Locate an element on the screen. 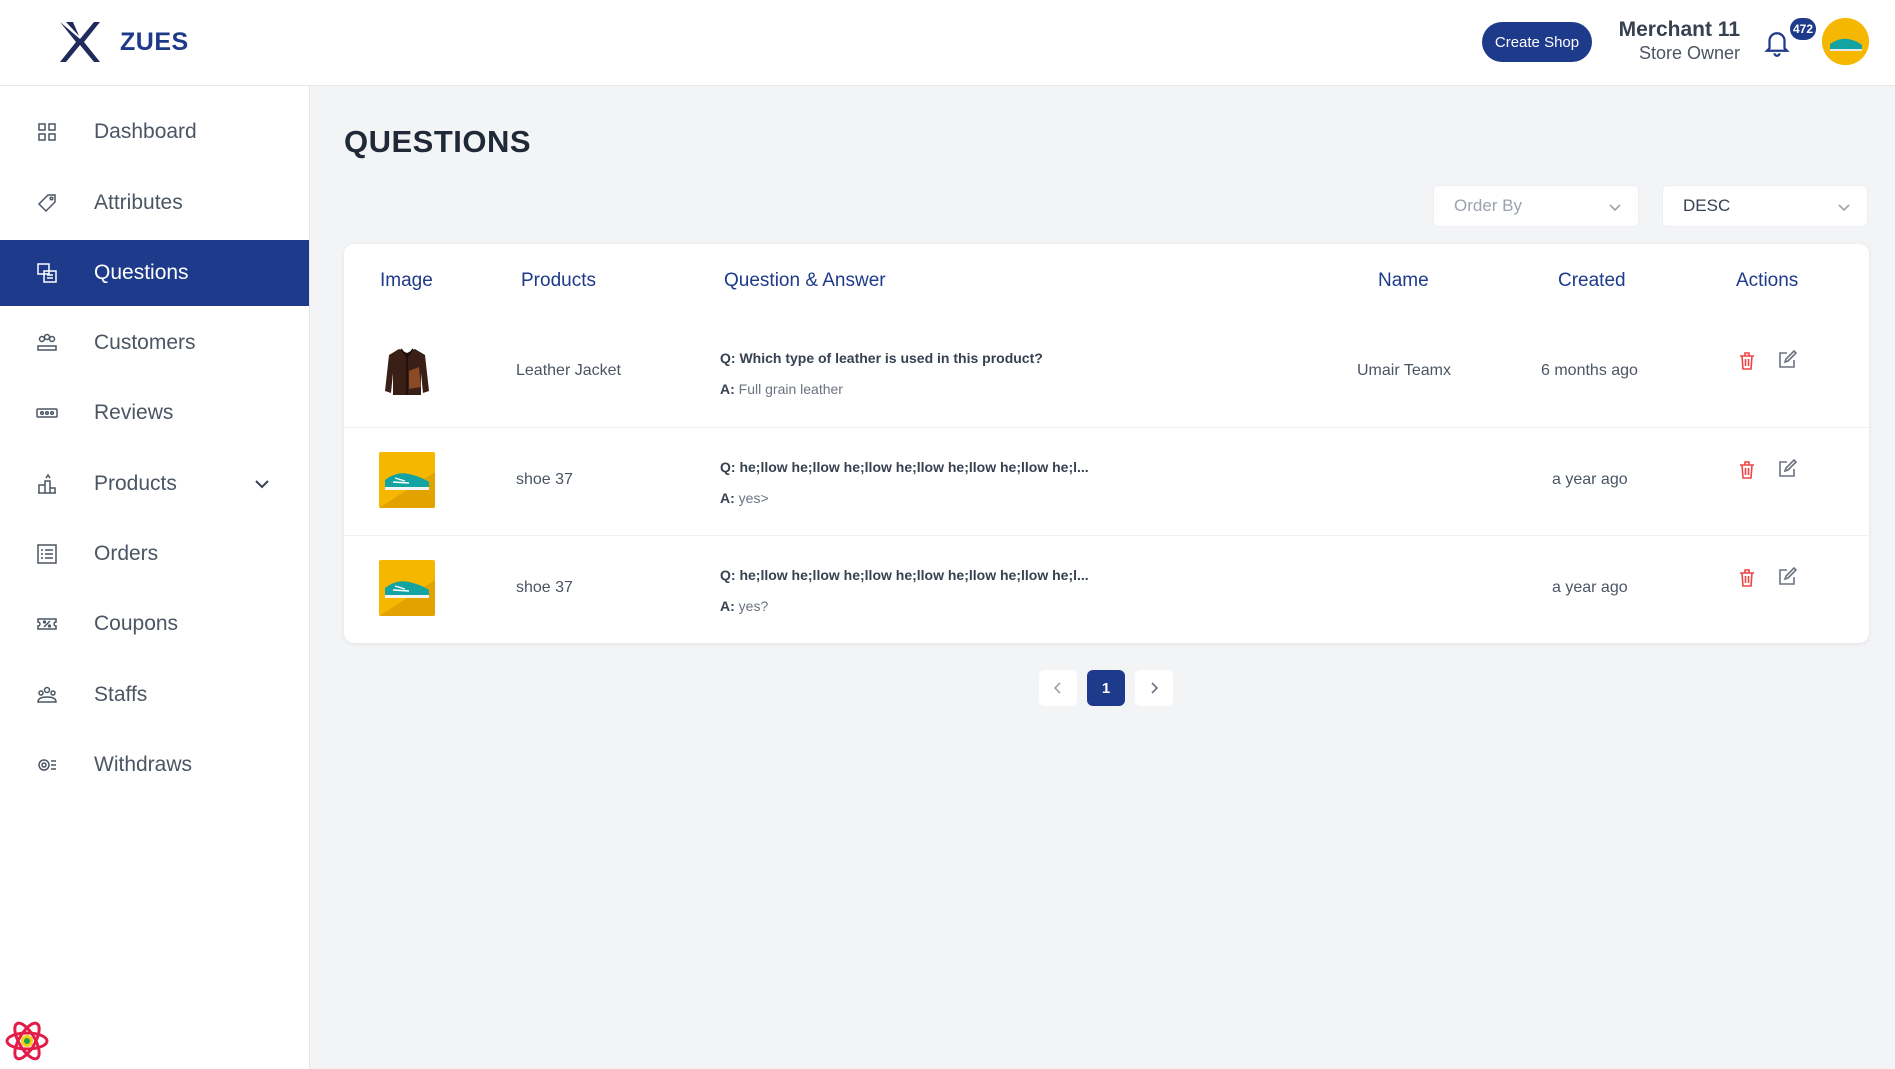 The height and width of the screenshot is (1069, 1895). list-icon is located at coordinates (47, 554).